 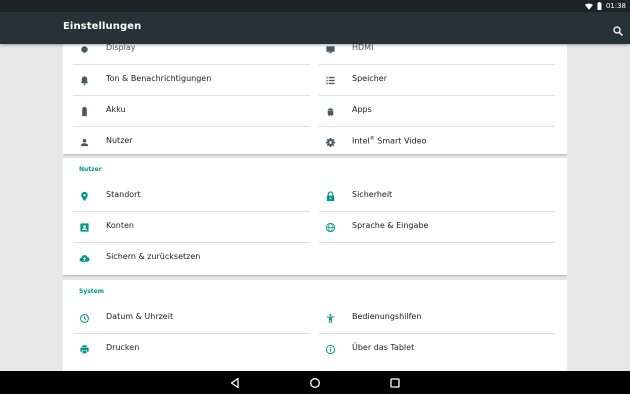 What do you see at coordinates (153, 256) in the screenshot?
I see `setting-label: Sichern & zurücksetzen` at bounding box center [153, 256].